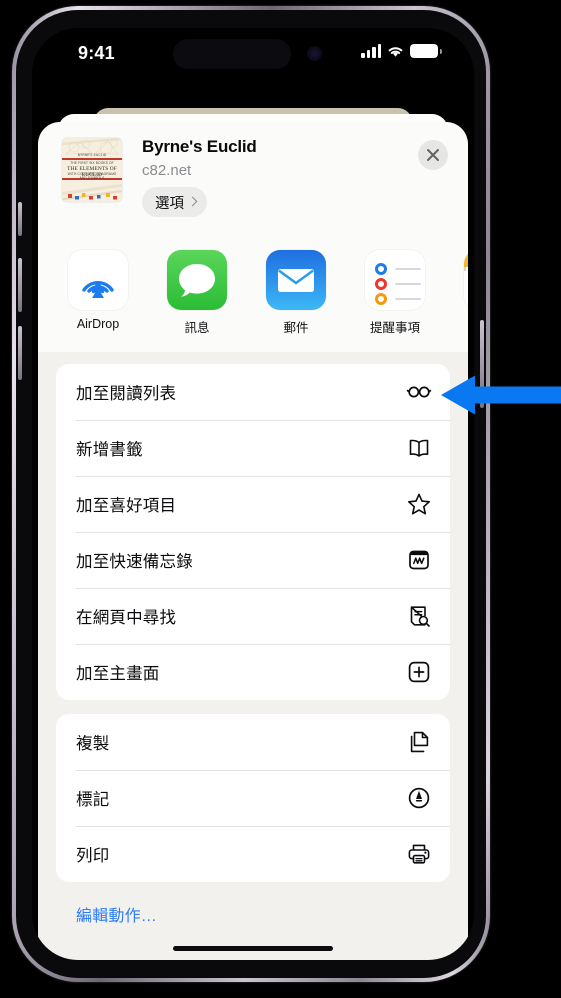 This screenshot has width=561, height=998. I want to click on action-button, so click(20, 219).